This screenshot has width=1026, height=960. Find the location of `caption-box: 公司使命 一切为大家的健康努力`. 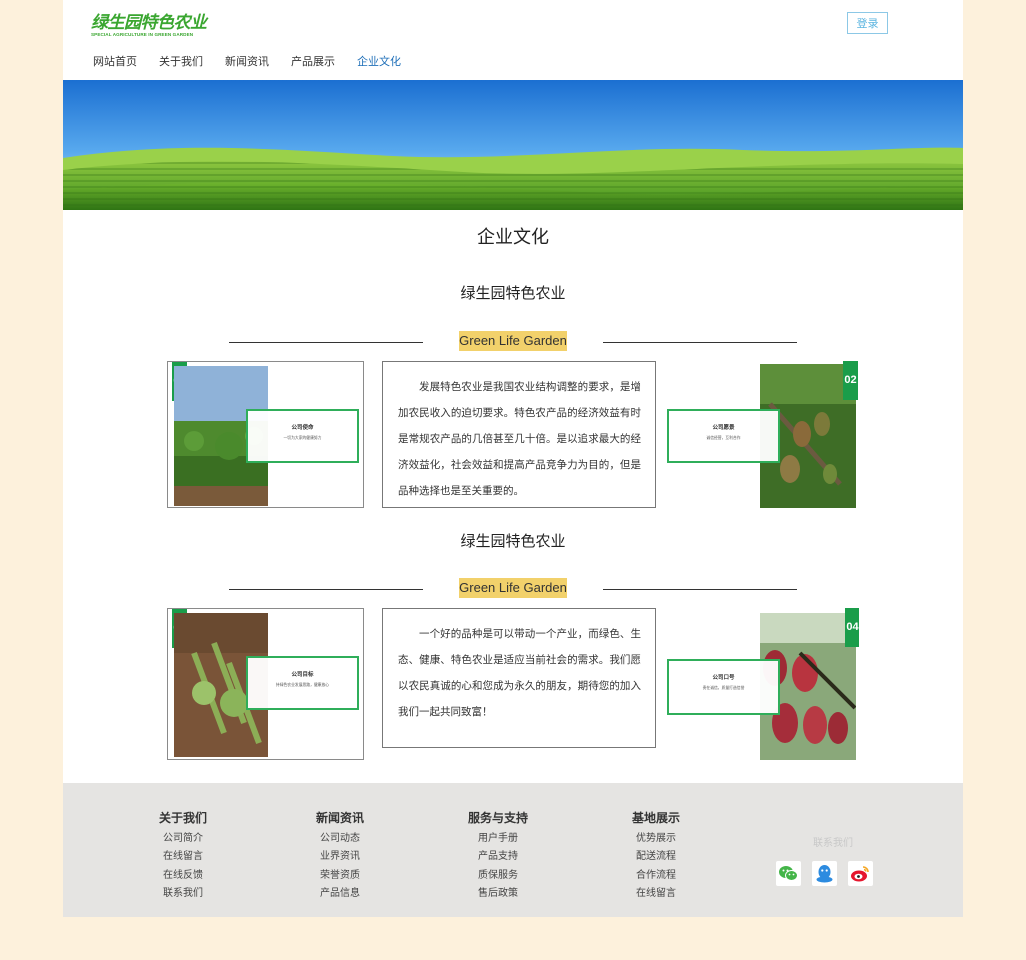

caption-box: 公司使命 一切为大家的健康努力 is located at coordinates (302, 436).